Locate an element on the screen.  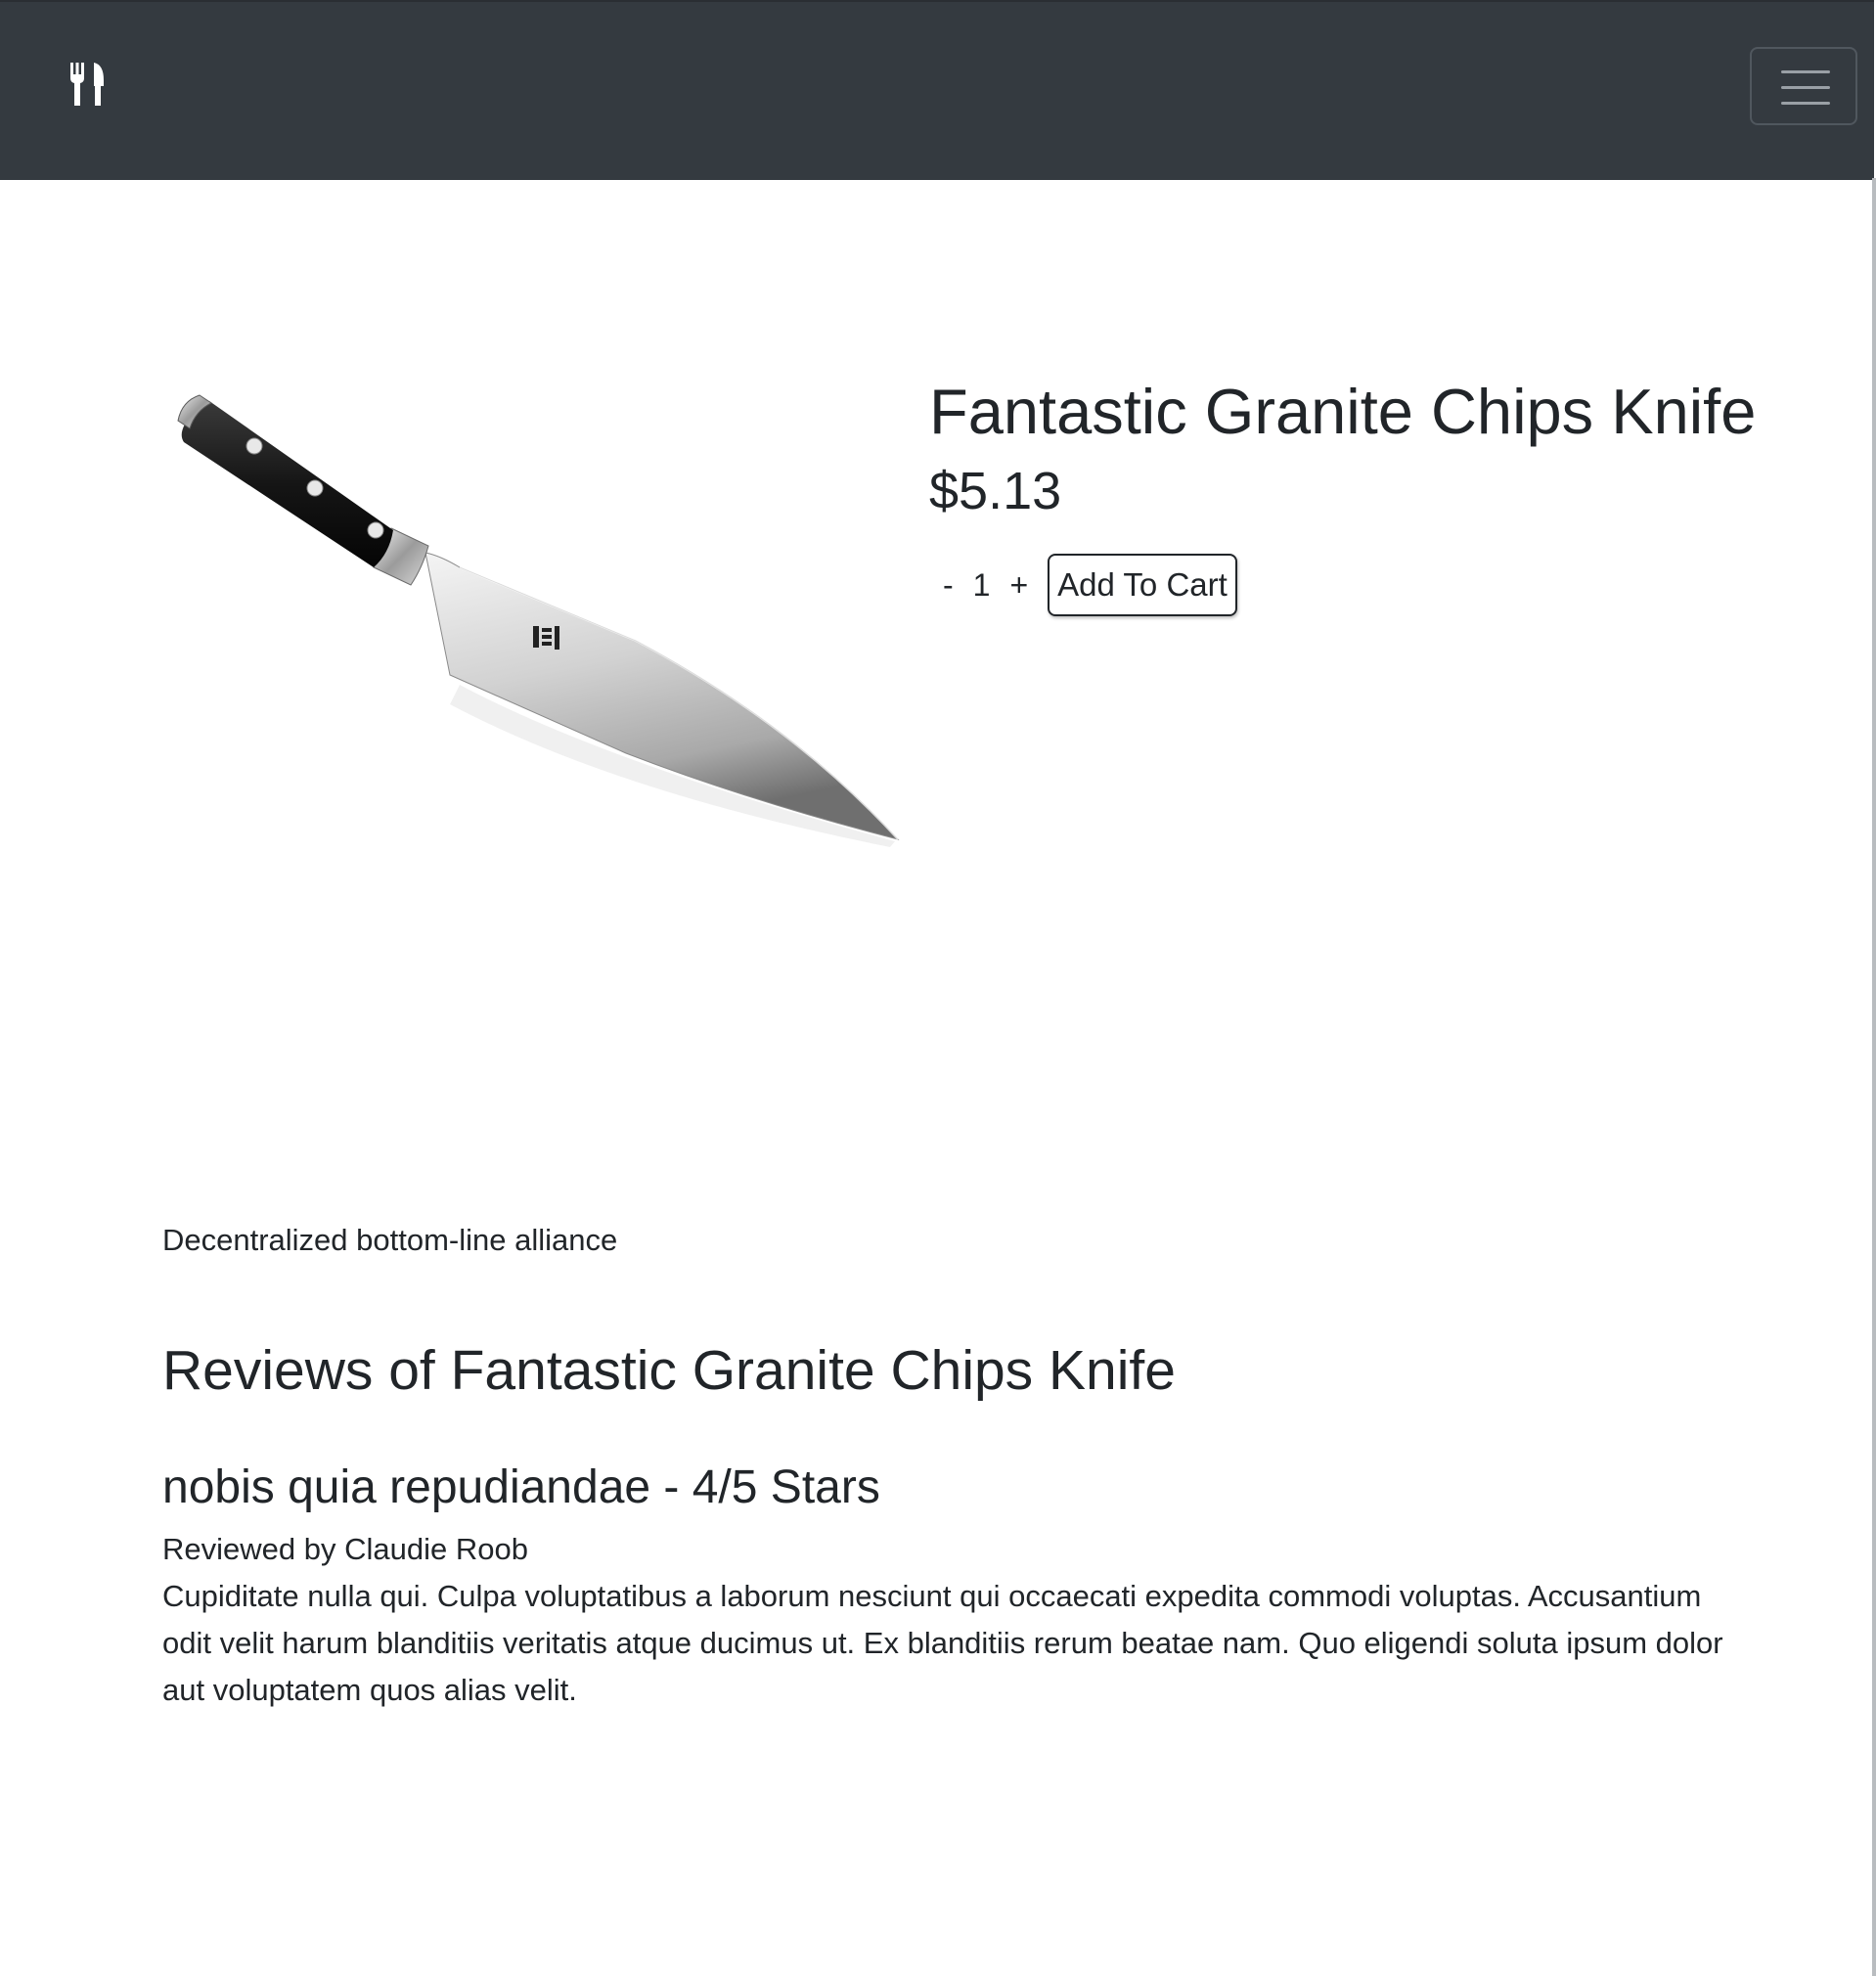
quantity-stepper: - 1 + Add To Cart is located at coordinates (1083, 585).